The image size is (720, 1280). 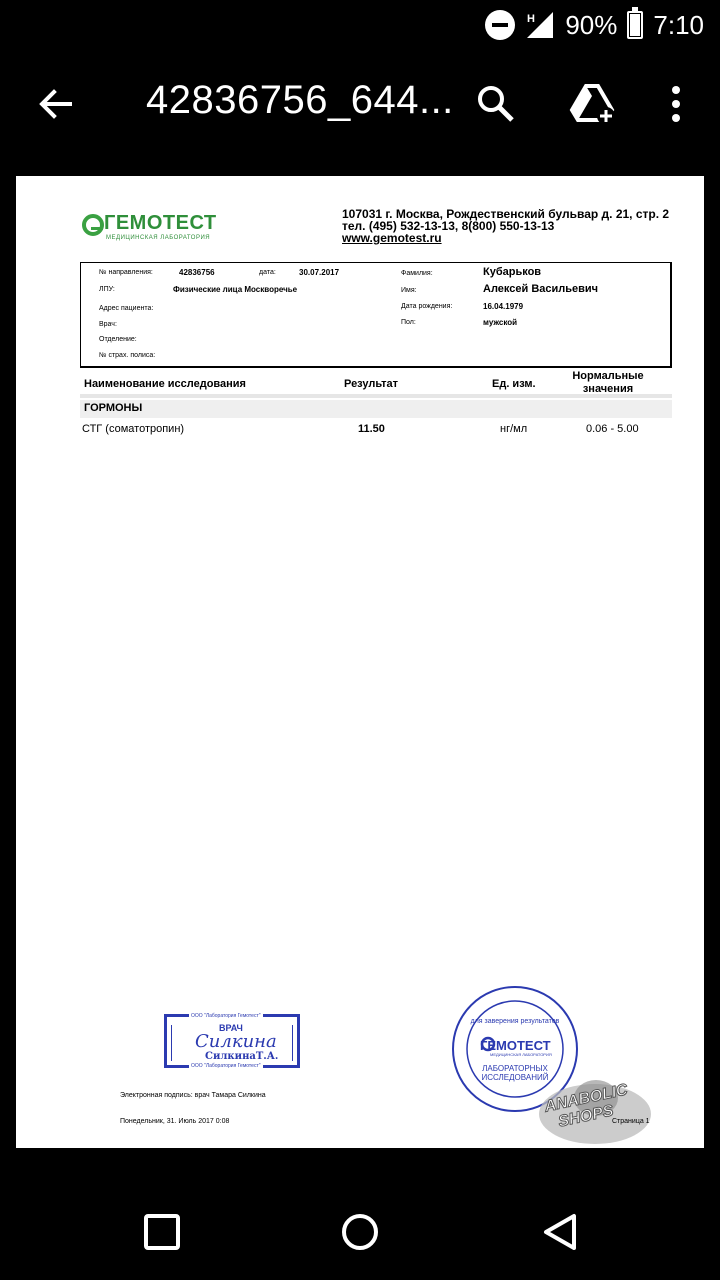 What do you see at coordinates (242, 1056) in the screenshot?
I see `stamp-doctor-name: СилкинаТ.А.` at bounding box center [242, 1056].